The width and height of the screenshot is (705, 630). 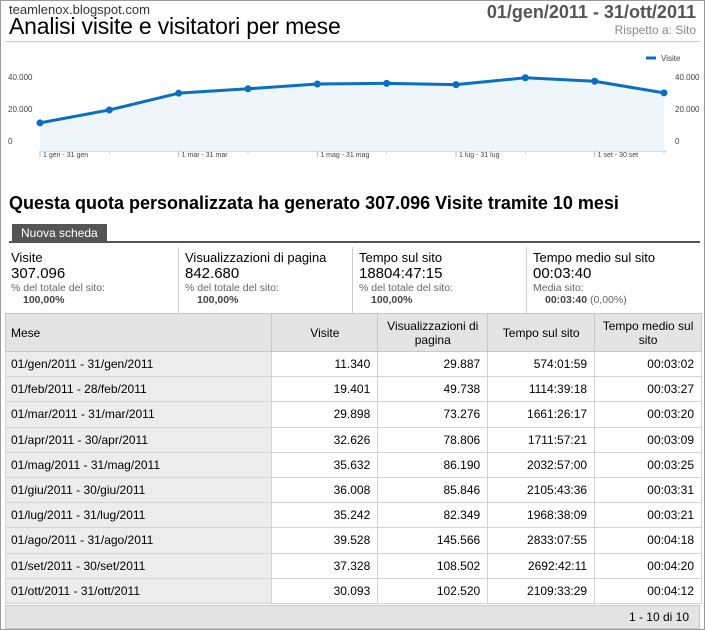 I want to click on y-tick-label-right: 40.000, so click(x=687, y=77).